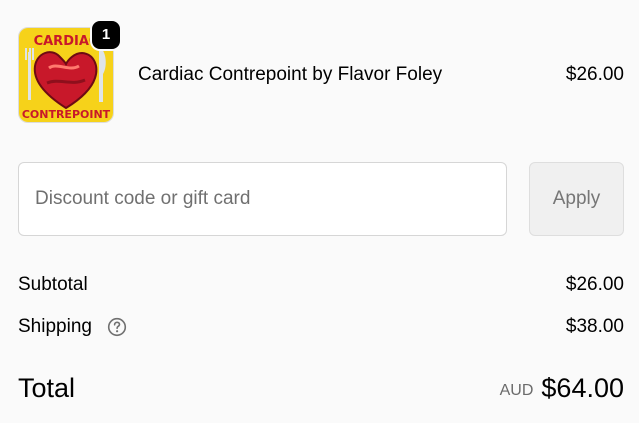 The image size is (639, 423). I want to click on product-name: Cardiac Contrepoint by Flavor Foley, so click(290, 74).